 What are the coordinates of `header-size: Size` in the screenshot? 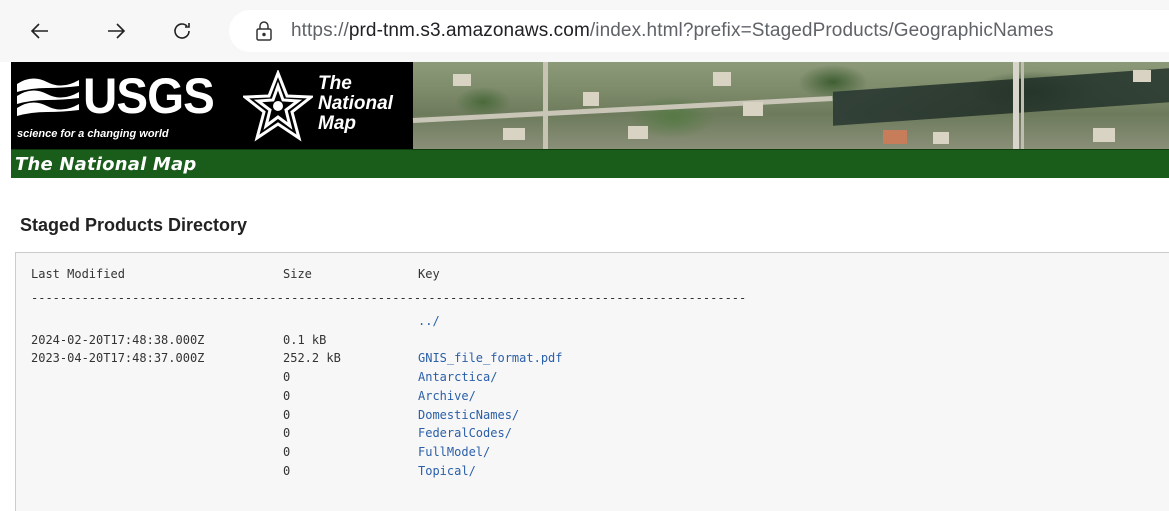 It's located at (297, 274).